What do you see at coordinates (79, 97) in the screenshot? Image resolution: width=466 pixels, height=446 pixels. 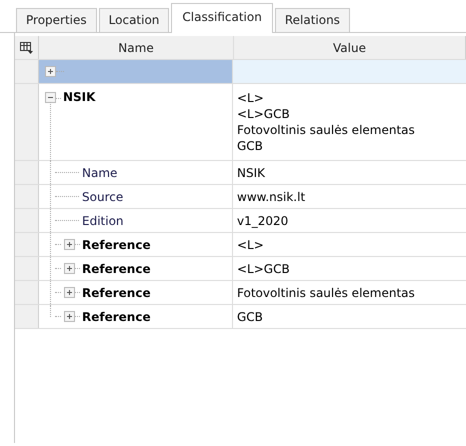 I see `row-name: NSIK` at bounding box center [79, 97].